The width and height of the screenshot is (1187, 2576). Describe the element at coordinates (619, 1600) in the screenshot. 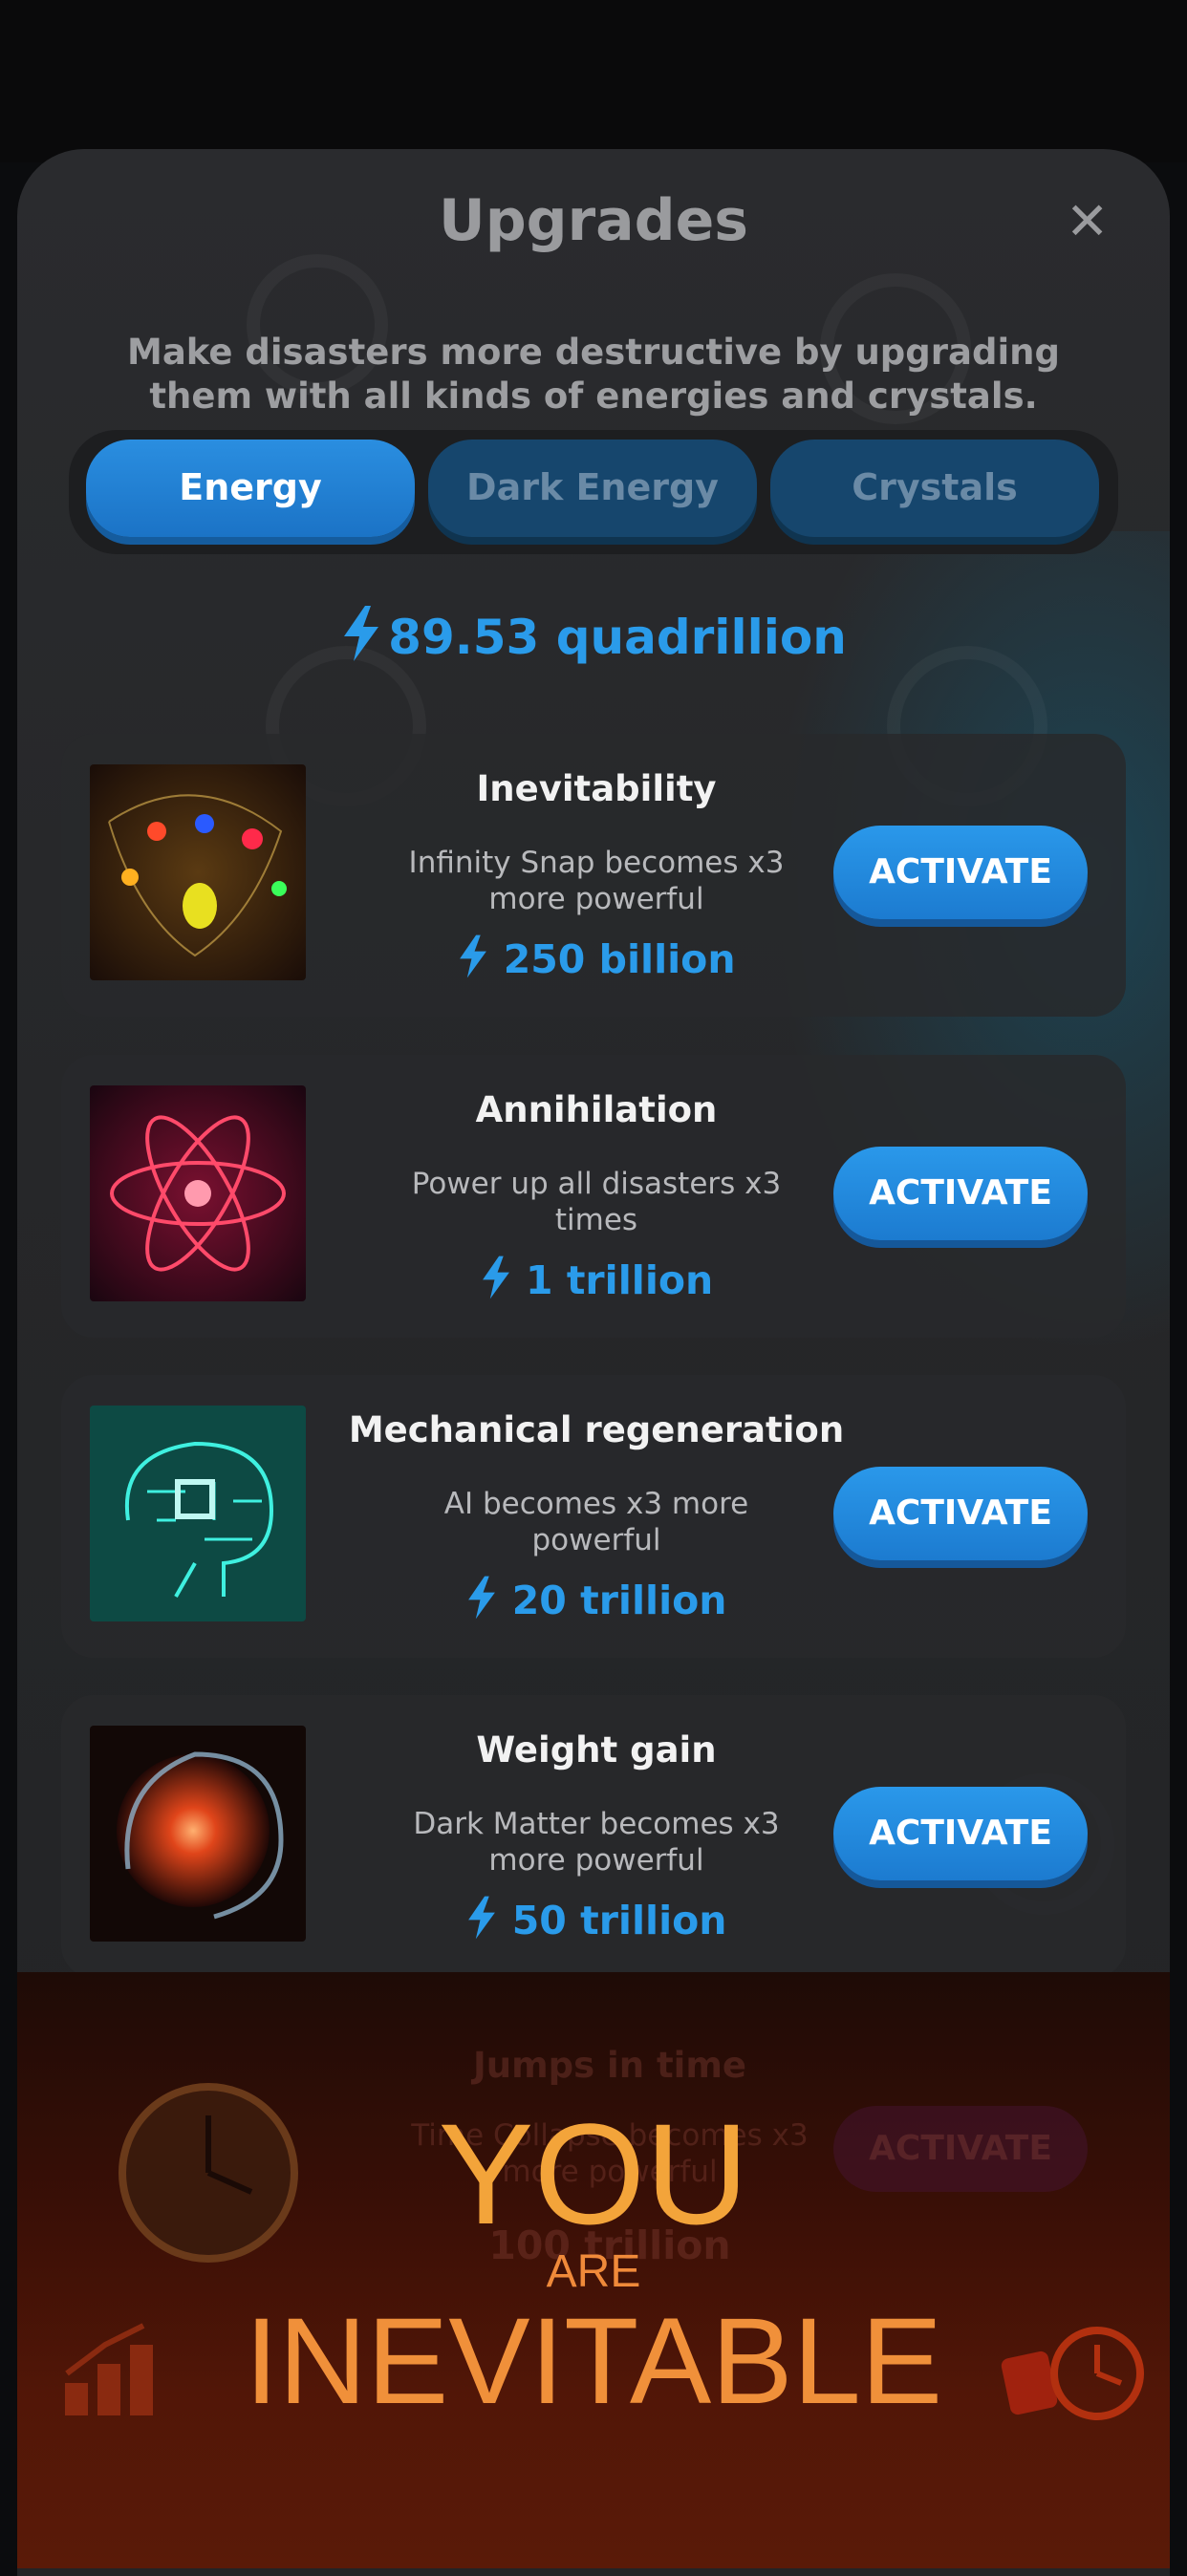

I see `upgrade-cost-value: 20 trillion` at that location.